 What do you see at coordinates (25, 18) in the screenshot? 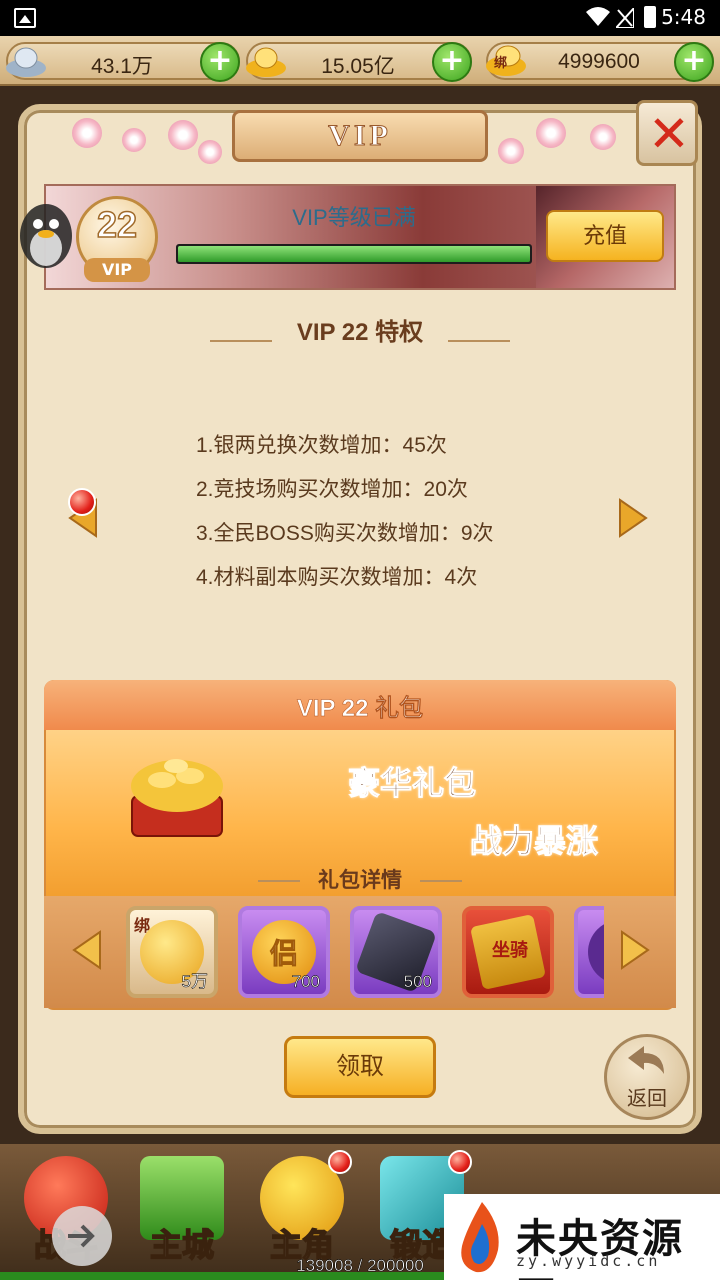
I see `gallery-notification-icon` at bounding box center [25, 18].